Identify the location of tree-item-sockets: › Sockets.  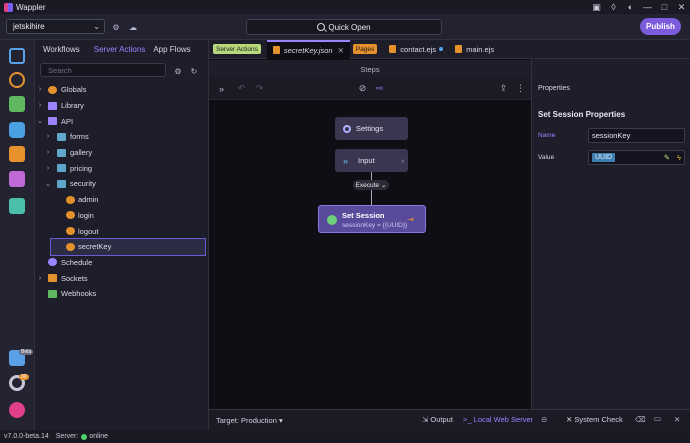
(121, 278).